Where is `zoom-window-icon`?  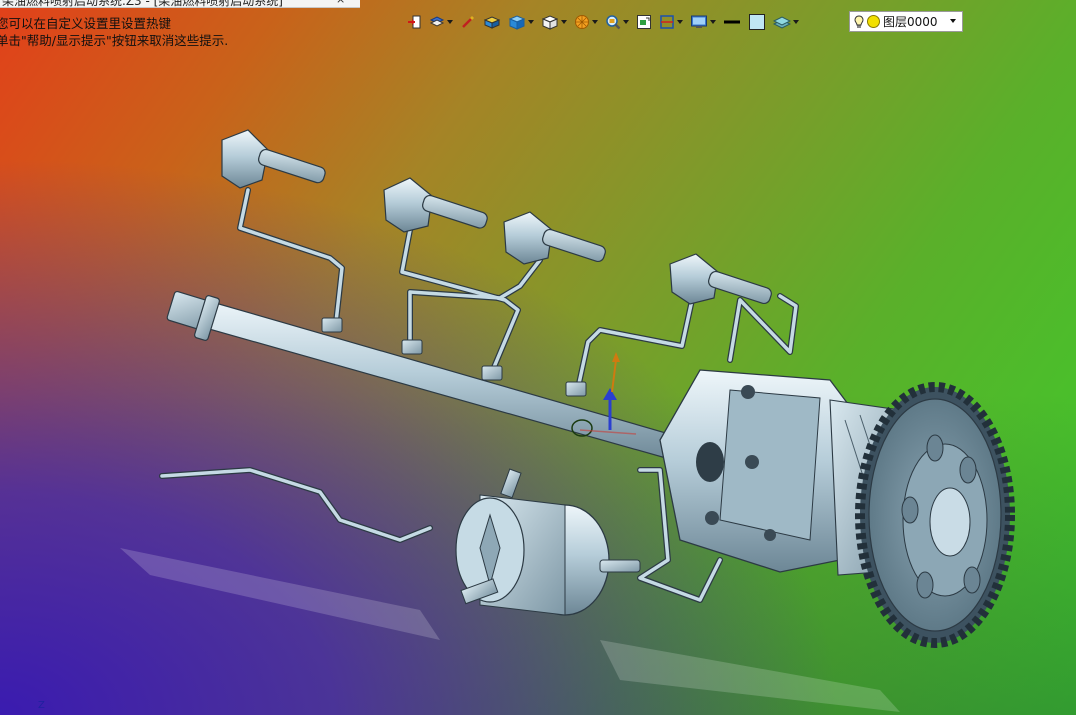
zoom-window-icon is located at coordinates (644, 22).